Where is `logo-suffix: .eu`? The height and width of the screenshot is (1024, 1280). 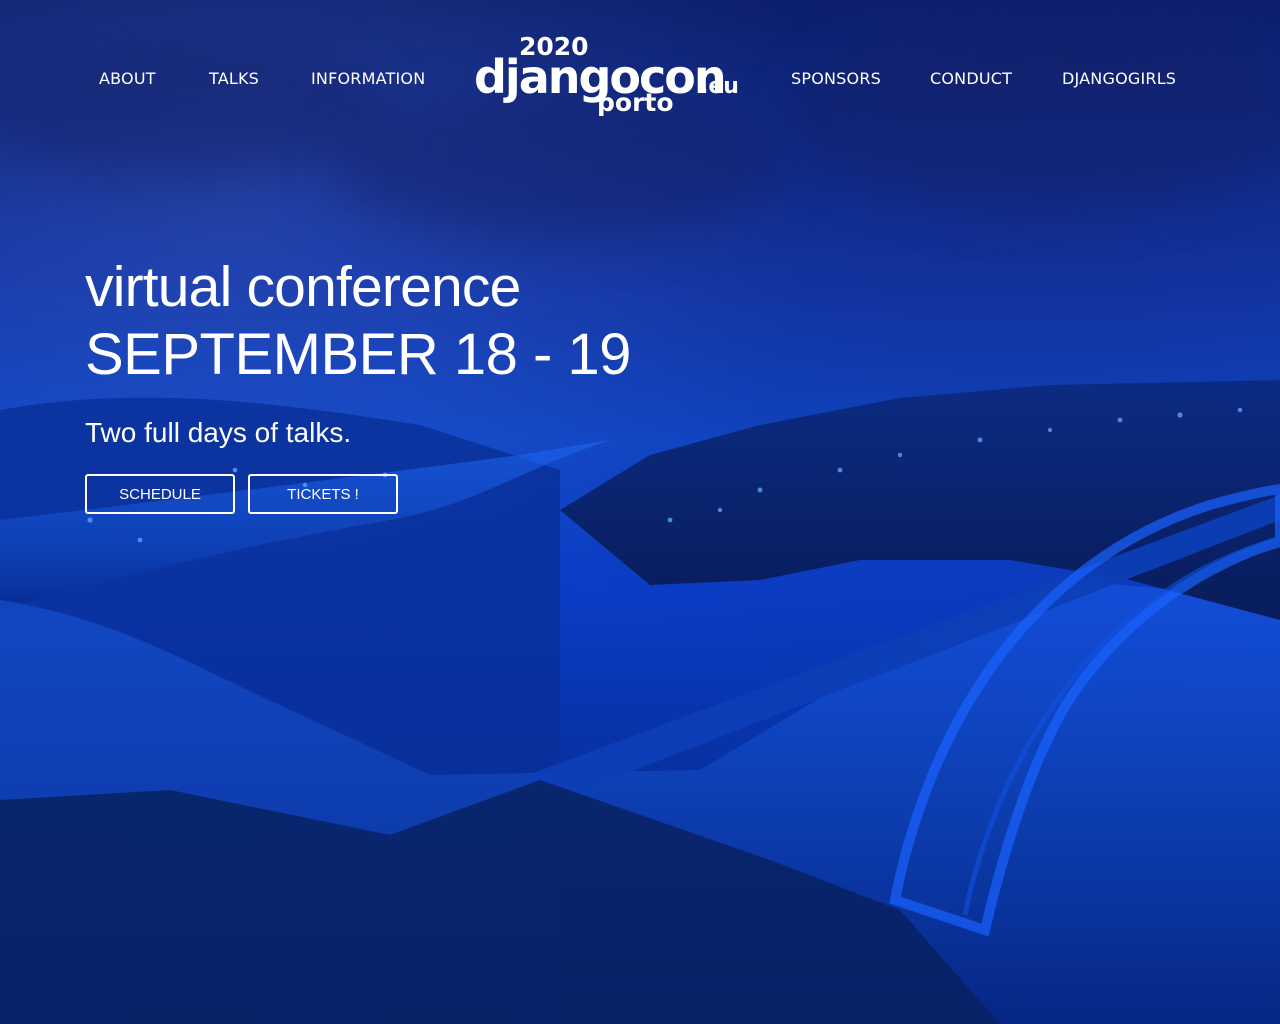
logo-suffix: .eu is located at coordinates (719, 86).